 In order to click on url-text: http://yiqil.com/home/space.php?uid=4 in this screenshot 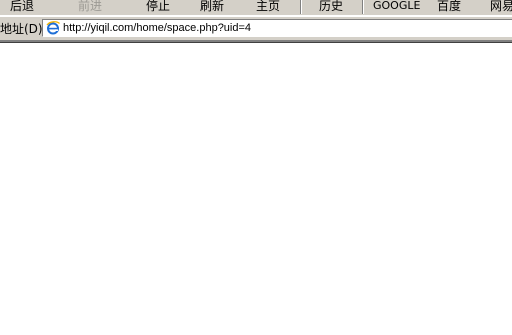, I will do `click(157, 28)`.